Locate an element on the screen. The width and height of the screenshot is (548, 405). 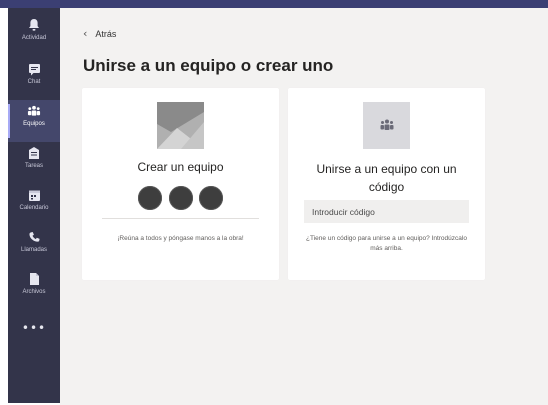
calendar-icon is located at coordinates (34, 195).